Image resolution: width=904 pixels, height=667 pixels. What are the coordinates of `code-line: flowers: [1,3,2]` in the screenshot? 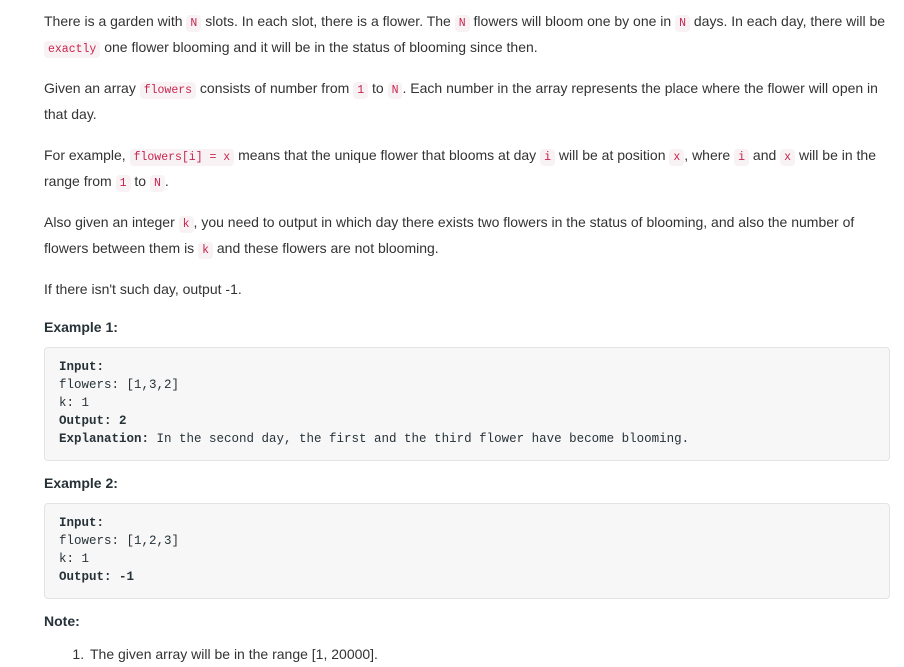 It's located at (119, 385).